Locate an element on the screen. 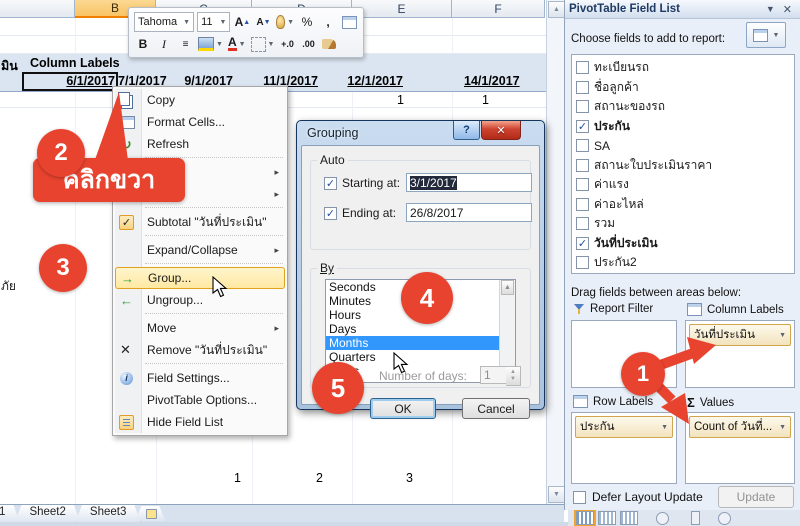 This screenshot has width=800, height=526. shrink-font-button: A ▼ is located at coordinates (263, 22).